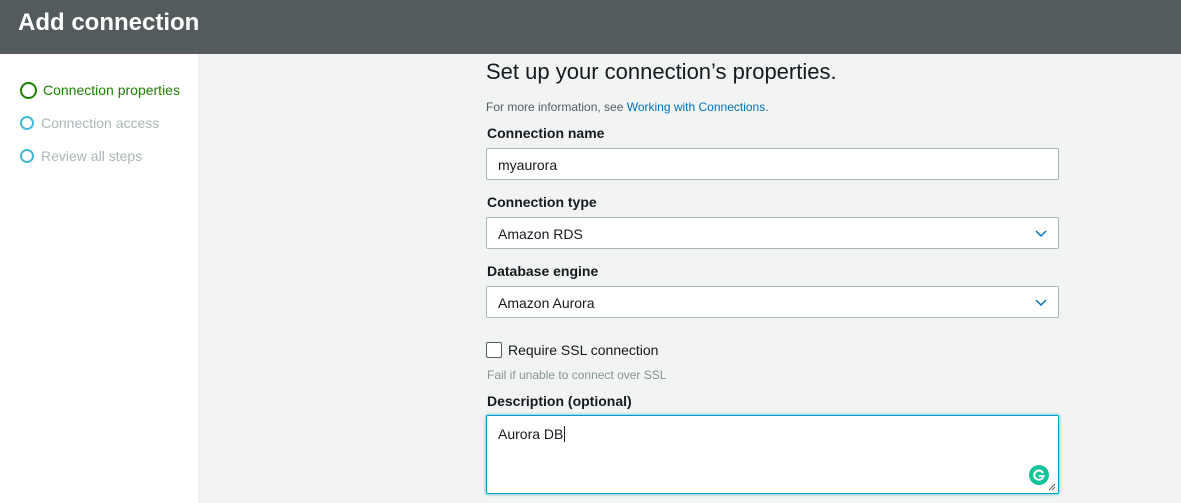 The image size is (1181, 503). I want to click on step-review-all-steps: Review all steps, so click(81, 156).